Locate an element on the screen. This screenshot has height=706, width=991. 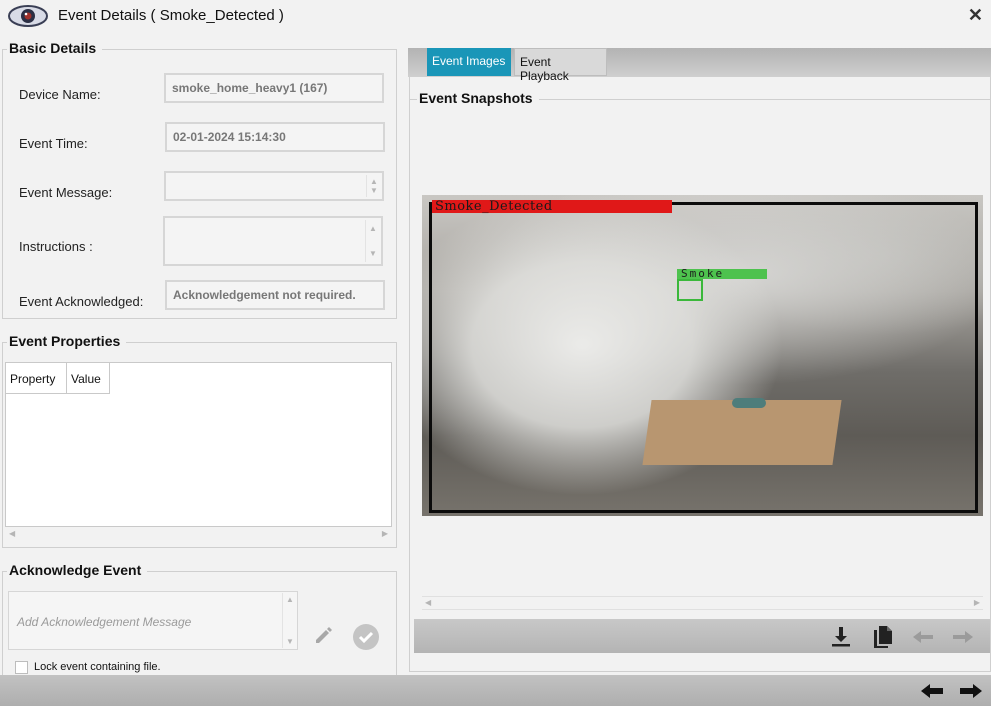
window-title: Event Details ( Smoke_Detected ) is located at coordinates (171, 15).